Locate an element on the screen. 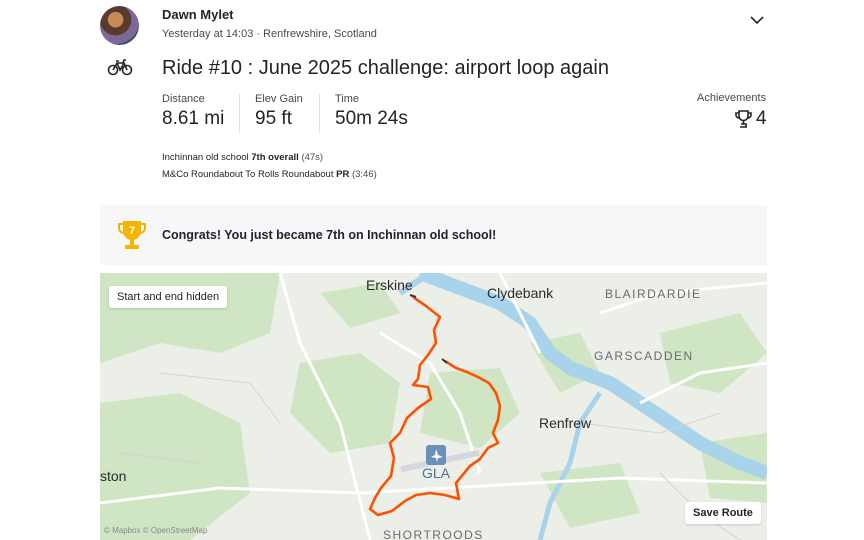 Image resolution: width=864 pixels, height=540 pixels. bike-icon is located at coordinates (120, 67).